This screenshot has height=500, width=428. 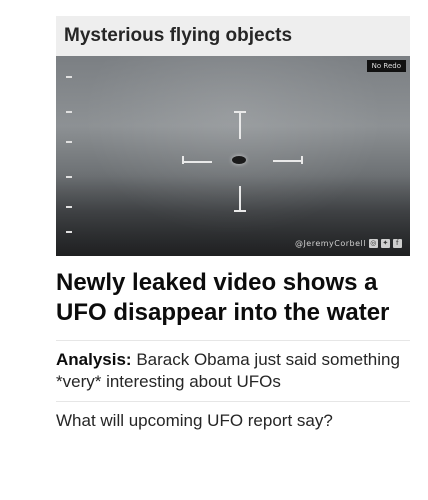 I want to click on facebook-icon: f, so click(x=397, y=243).